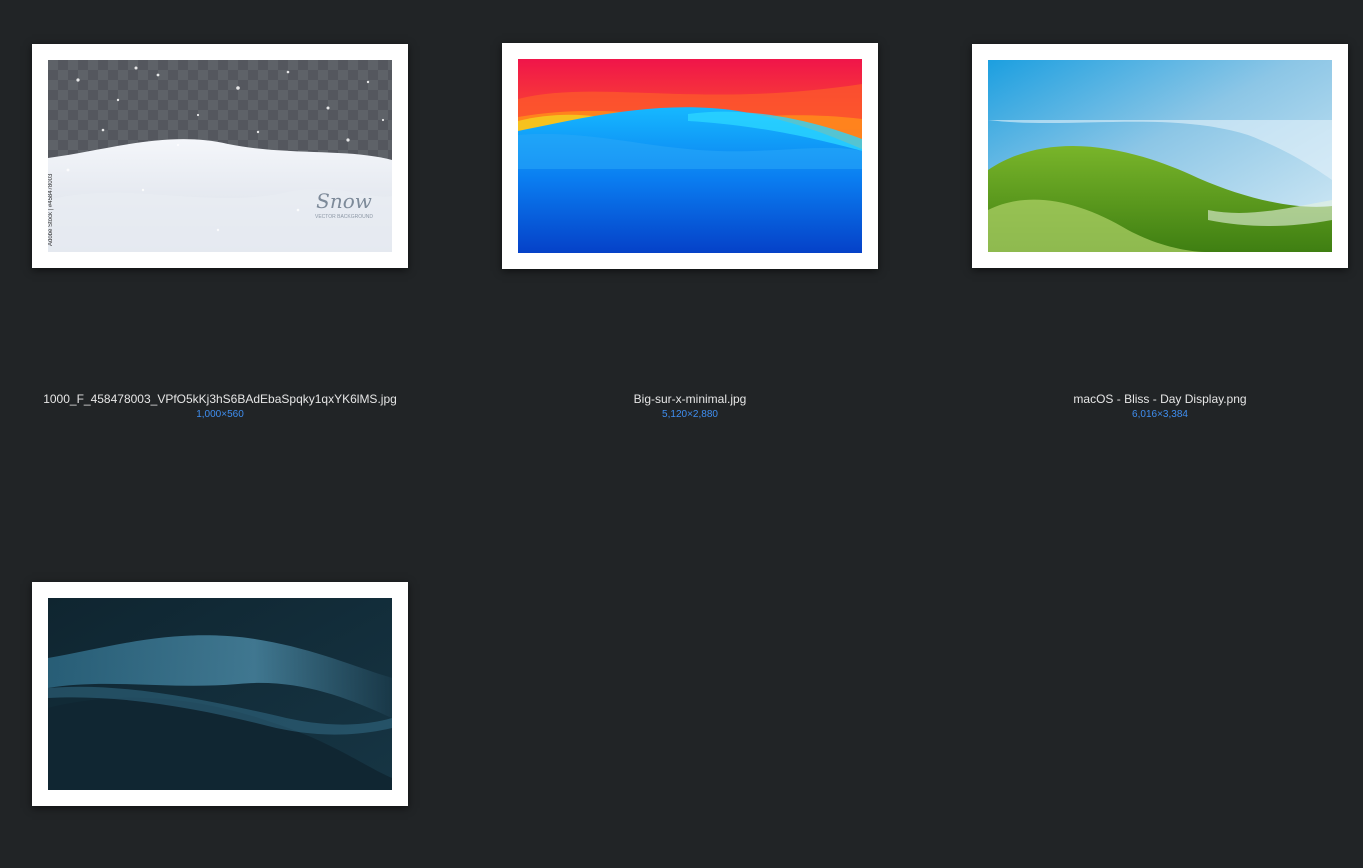  What do you see at coordinates (344, 201) in the screenshot?
I see `snow-logo-text: Snow` at bounding box center [344, 201].